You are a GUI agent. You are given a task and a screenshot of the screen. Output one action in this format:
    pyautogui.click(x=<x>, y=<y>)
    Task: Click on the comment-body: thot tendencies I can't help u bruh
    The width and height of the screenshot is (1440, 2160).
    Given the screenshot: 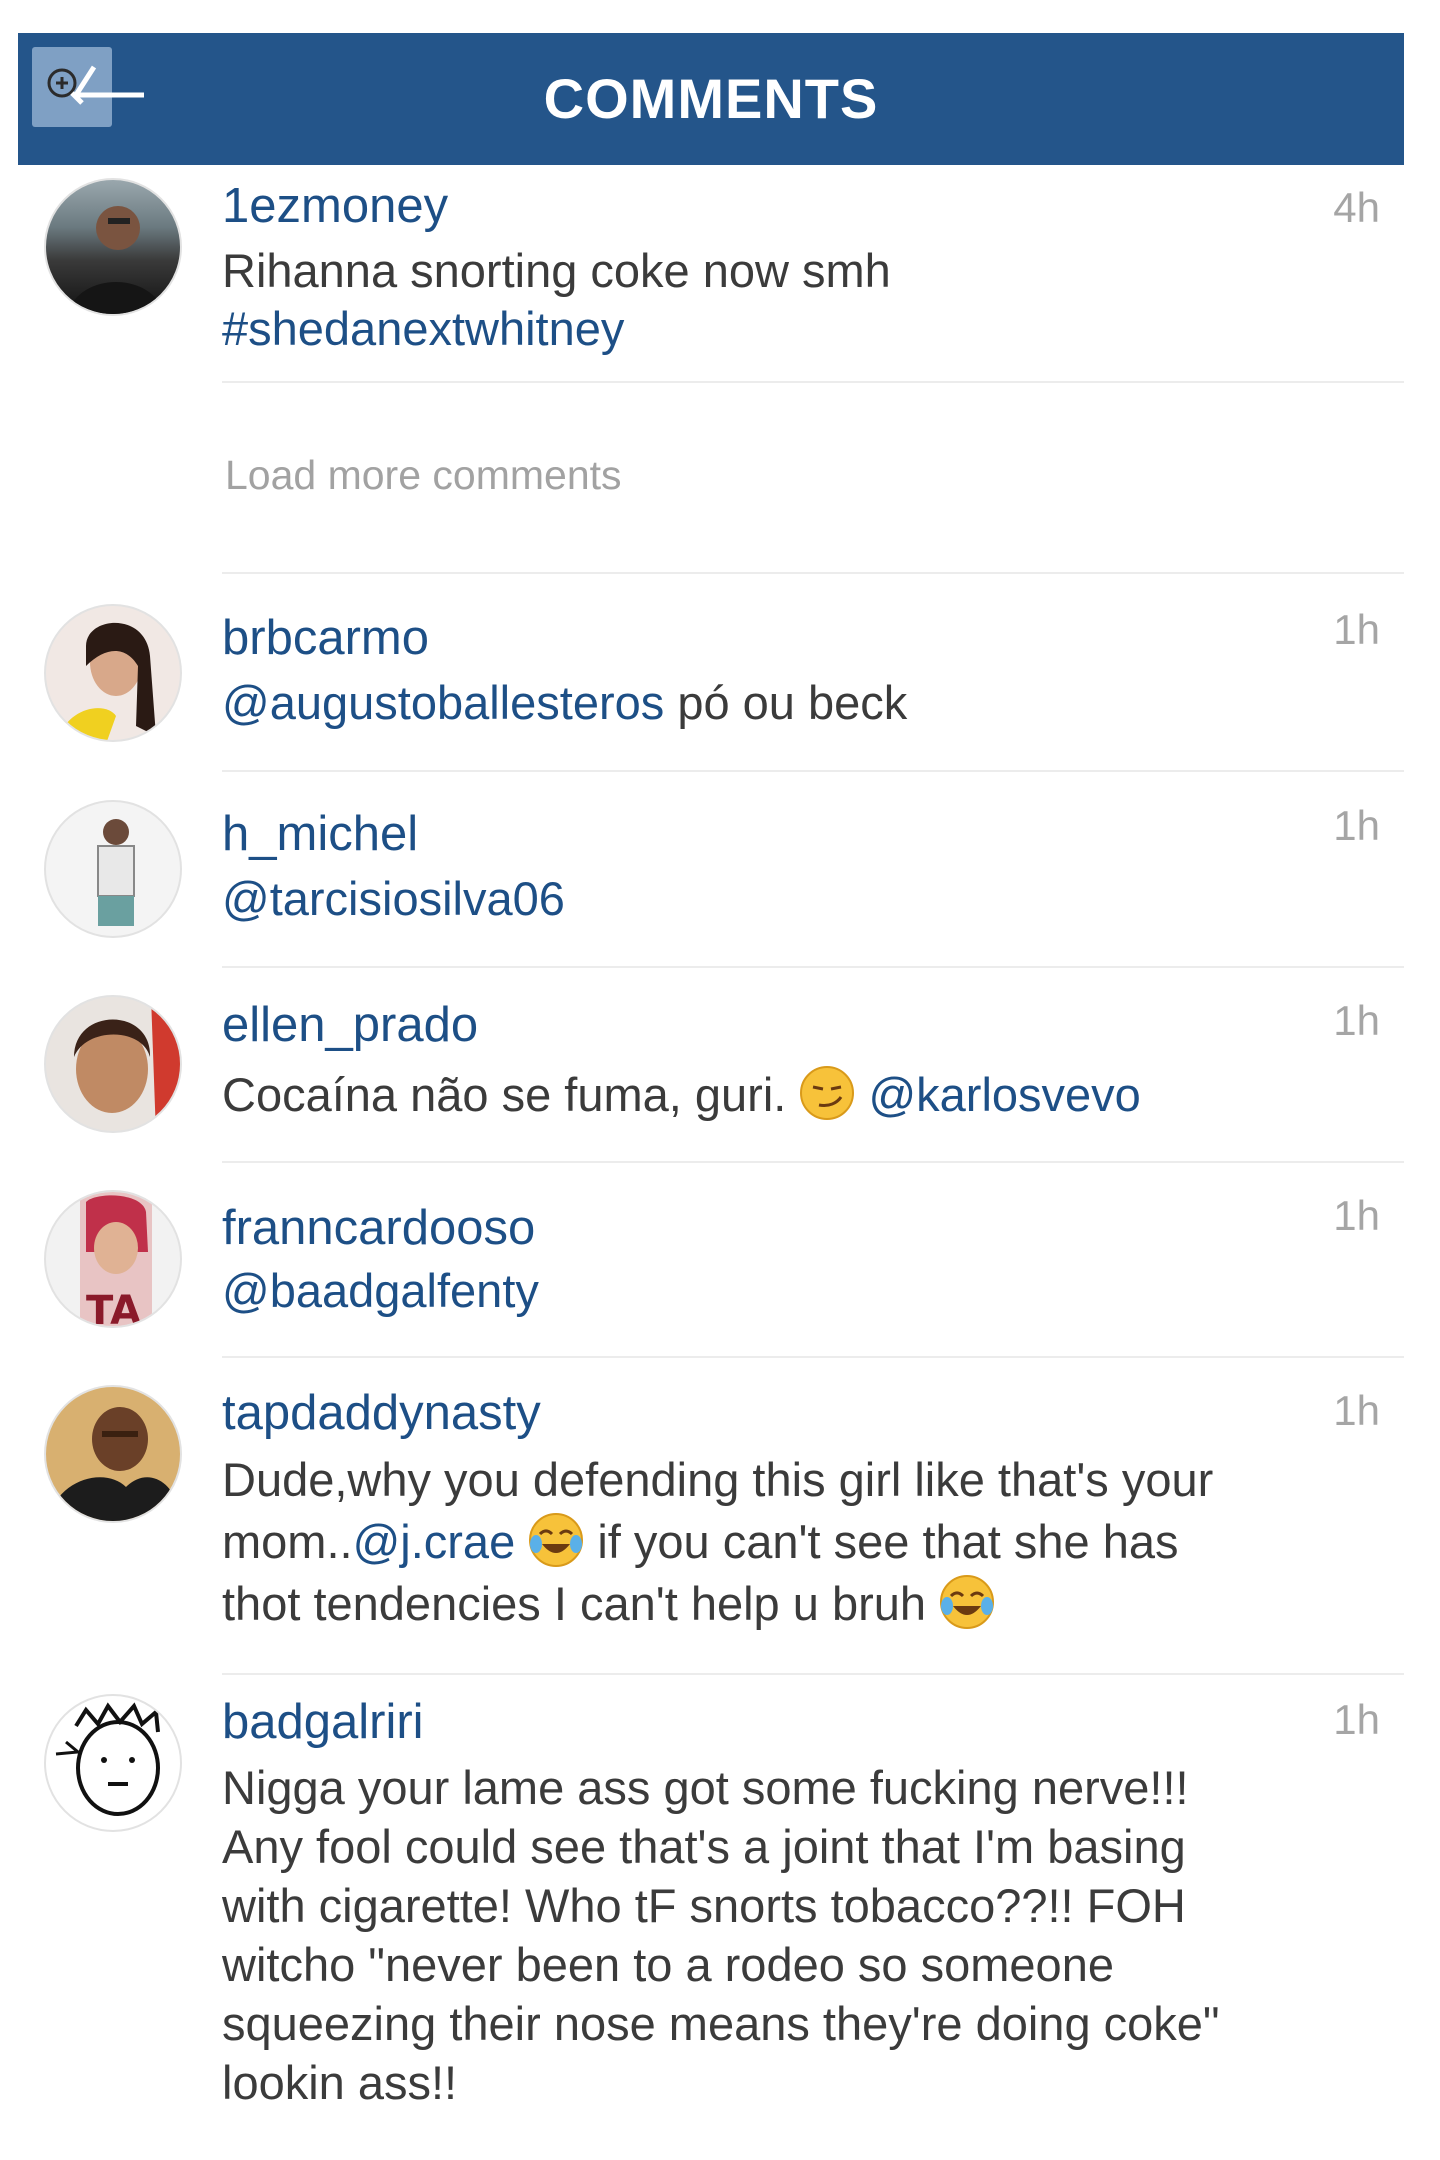 What is the action you would take?
    pyautogui.click(x=574, y=1603)
    